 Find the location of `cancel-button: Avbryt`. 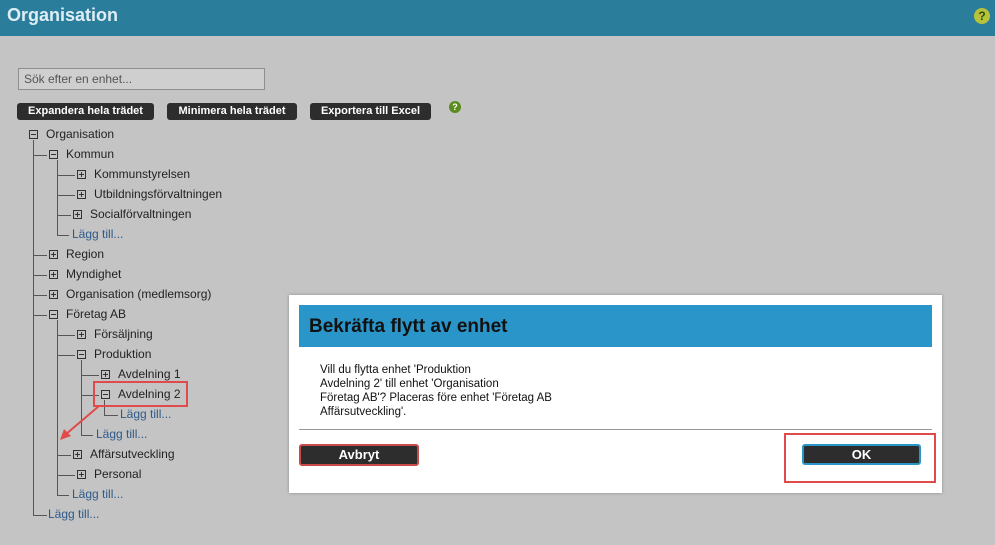

cancel-button: Avbryt is located at coordinates (359, 455).